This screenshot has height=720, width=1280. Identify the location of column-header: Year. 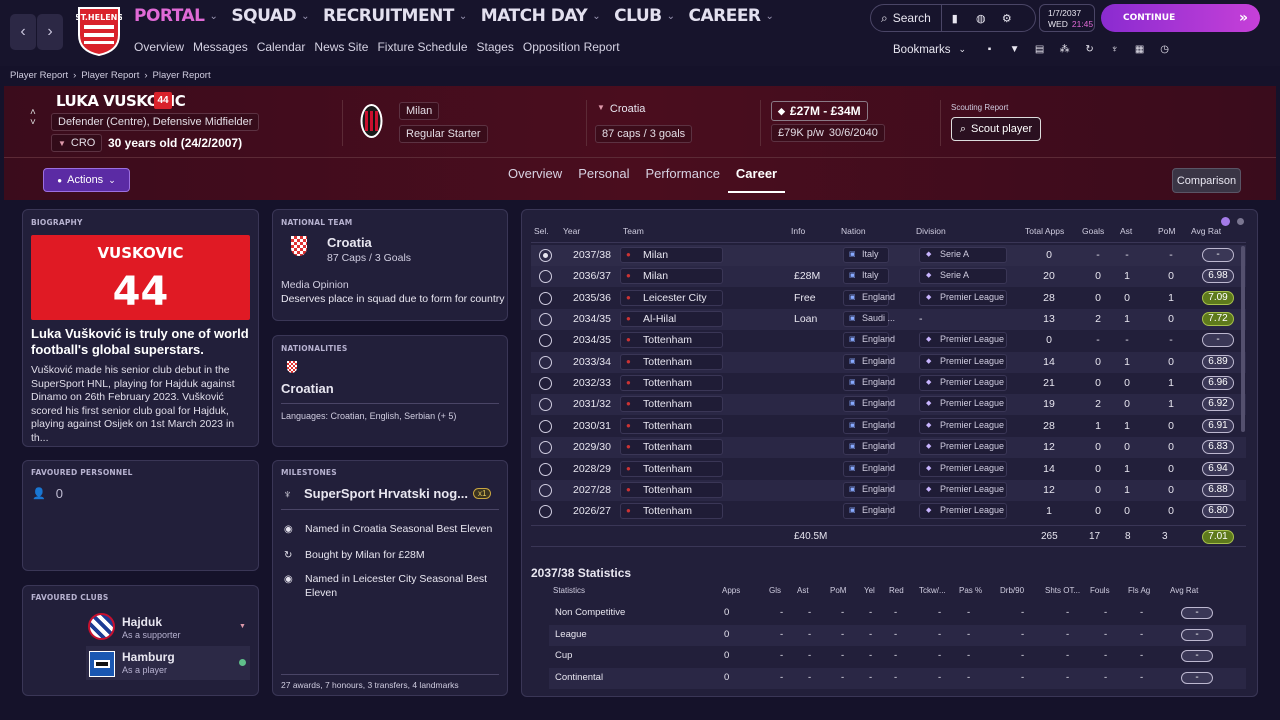
(571, 231).